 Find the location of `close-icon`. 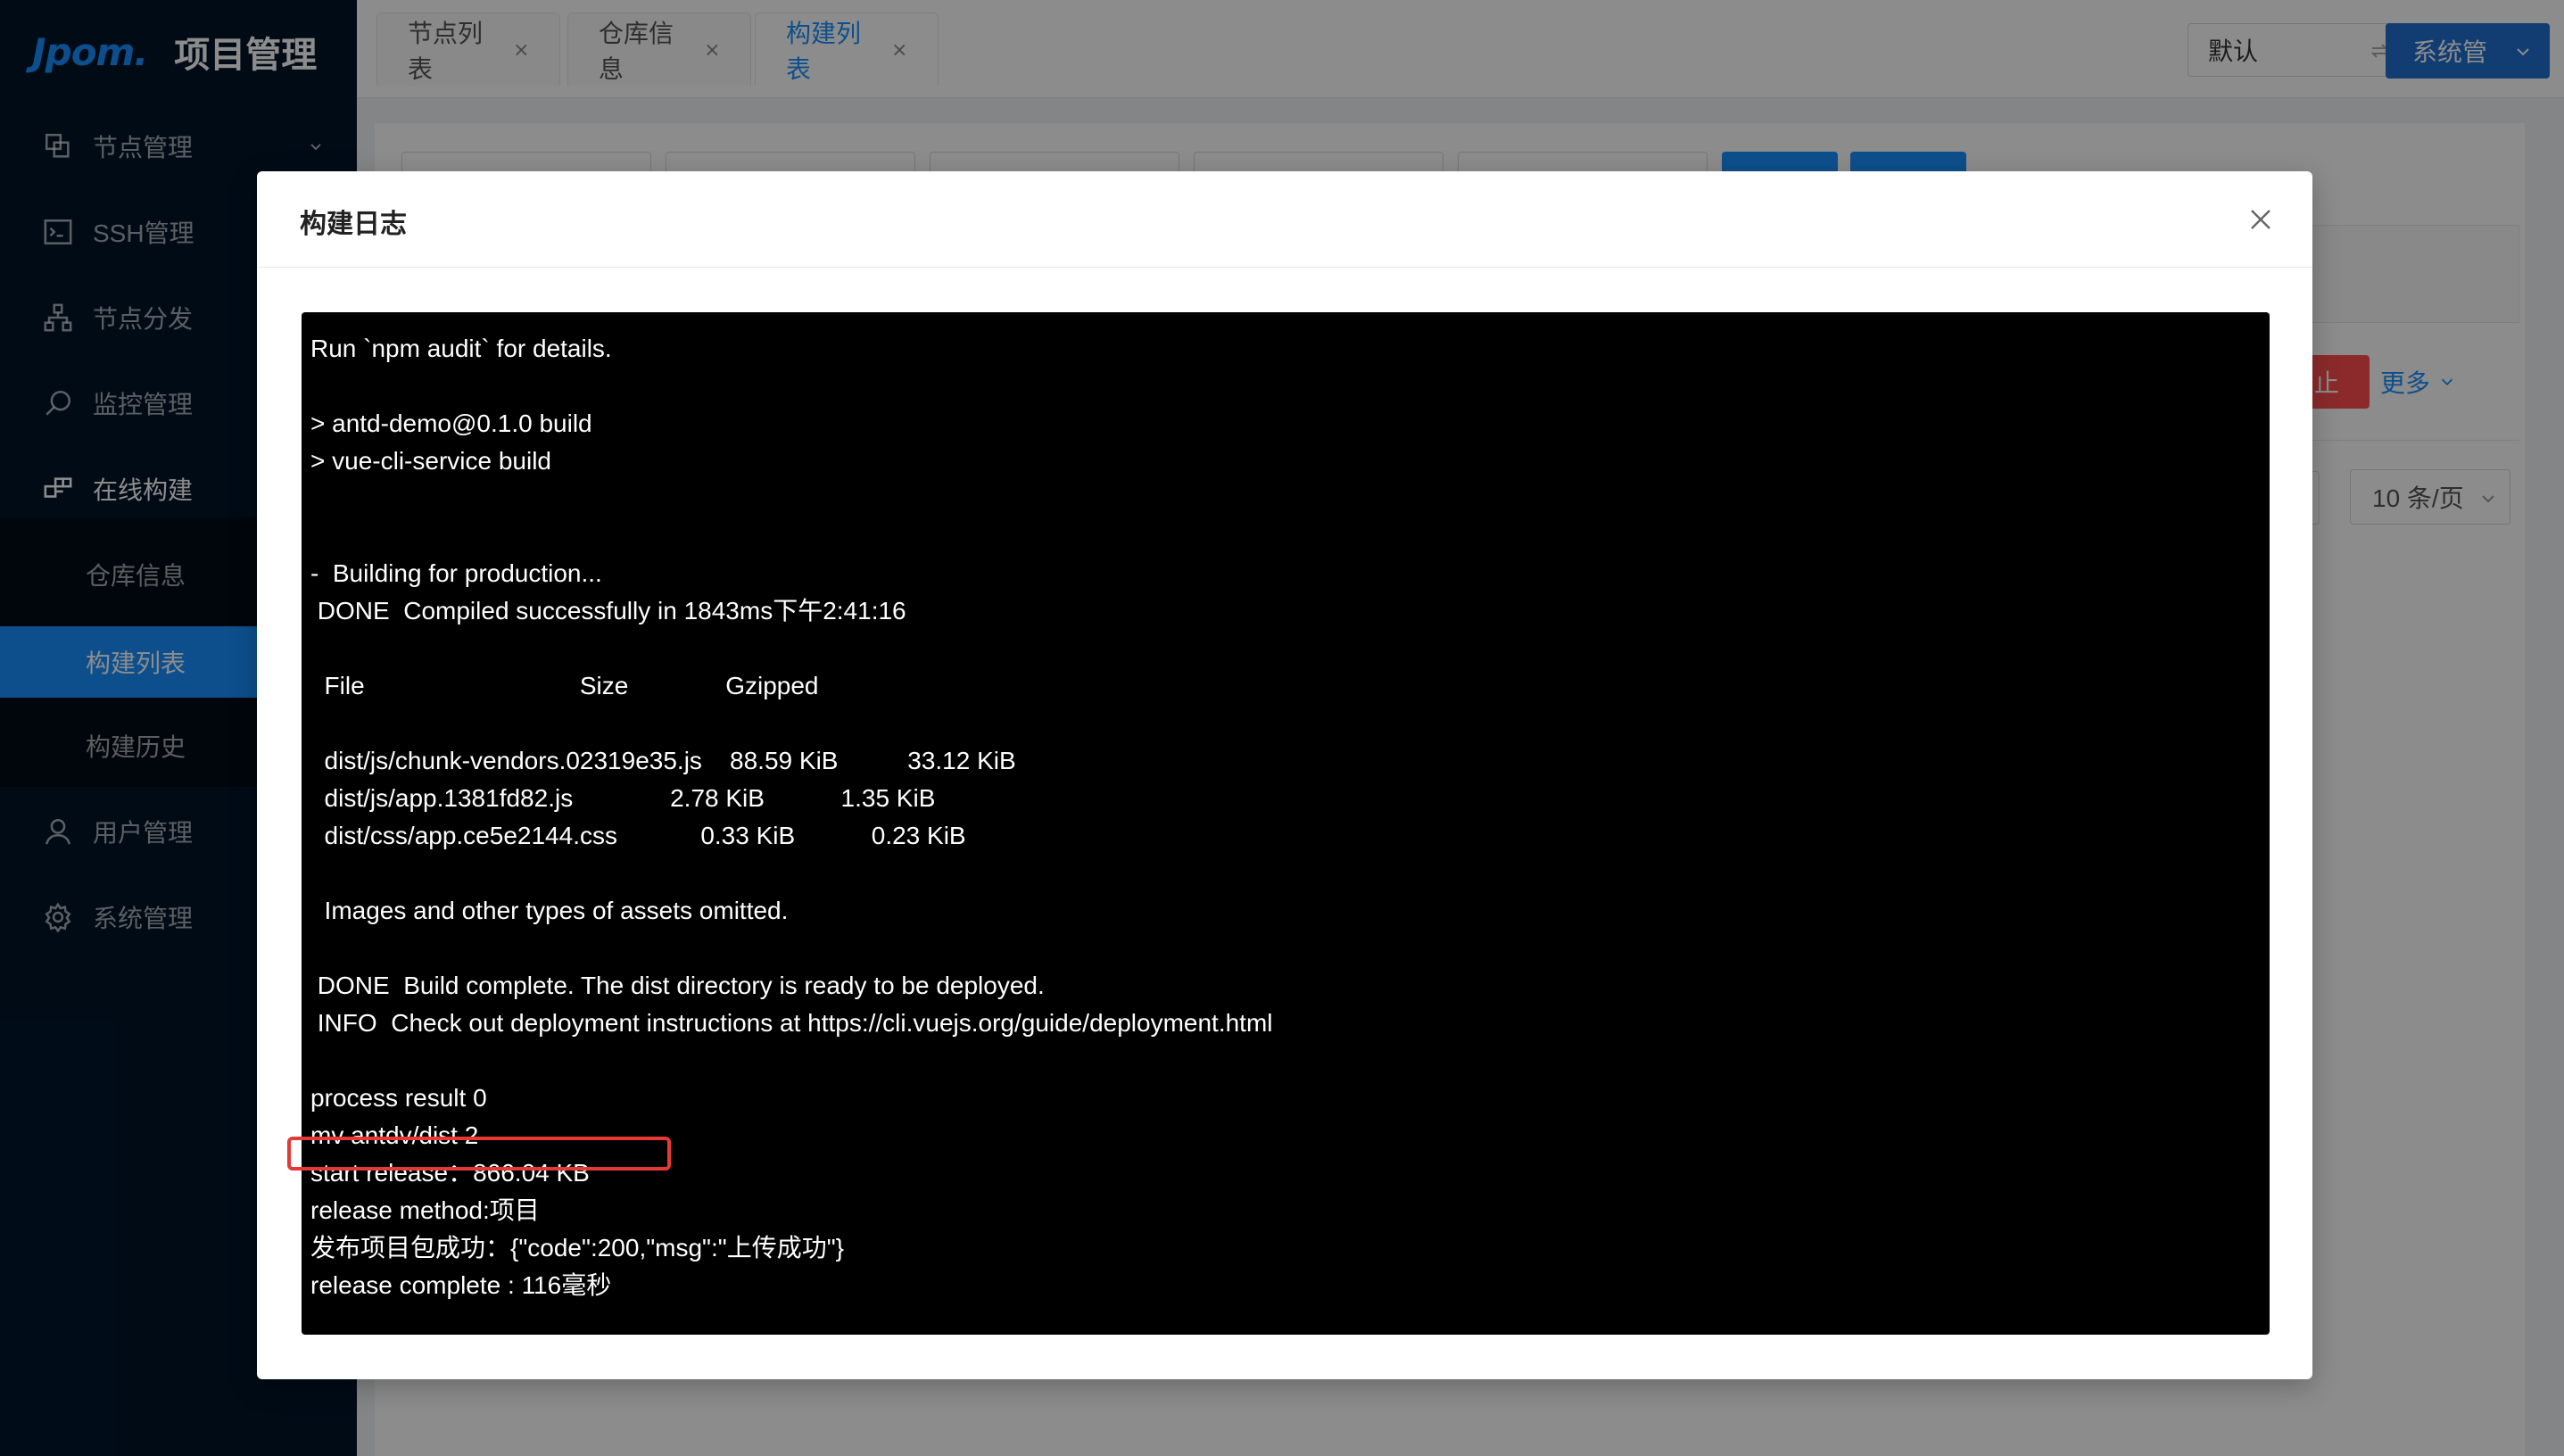

close-icon is located at coordinates (2261, 220).